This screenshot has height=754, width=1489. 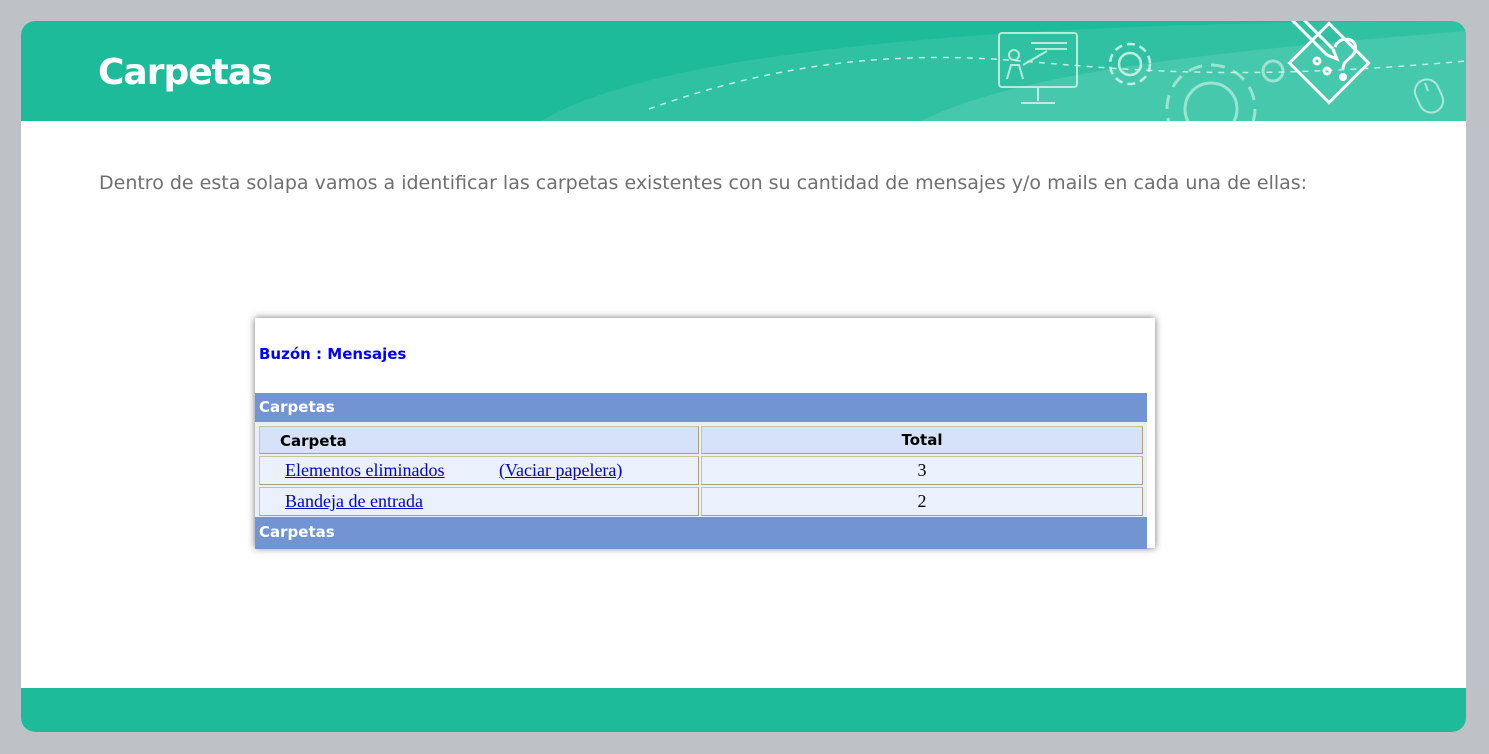 What do you see at coordinates (479, 470) in the screenshot?
I see `table-row: Elementos eliminados (Vaciar papelera)` at bounding box center [479, 470].